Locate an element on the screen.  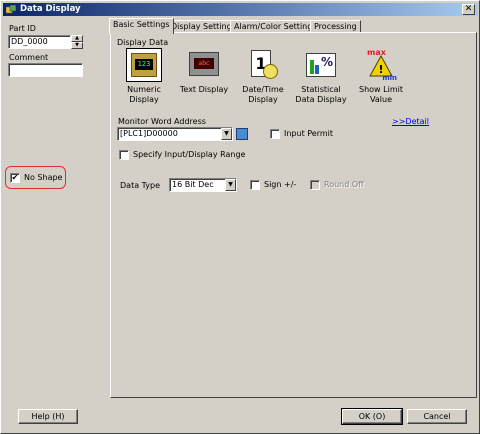
monitor-address-combo: [PLC1]D00000 ▼ is located at coordinates (175, 134).